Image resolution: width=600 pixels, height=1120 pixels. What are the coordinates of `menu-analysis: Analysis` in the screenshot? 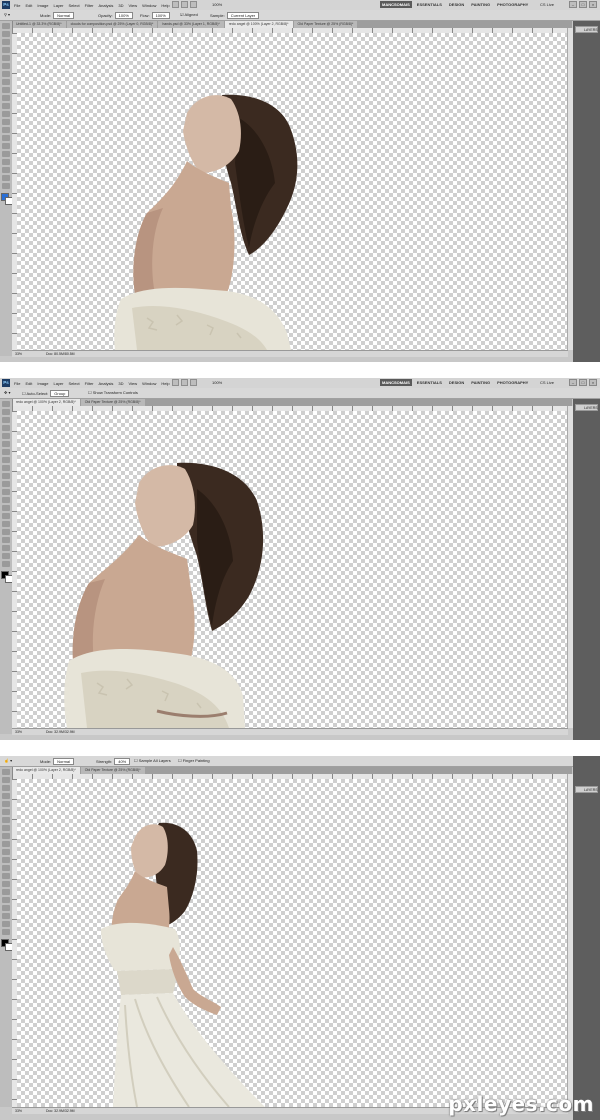 It's located at (106, 383).